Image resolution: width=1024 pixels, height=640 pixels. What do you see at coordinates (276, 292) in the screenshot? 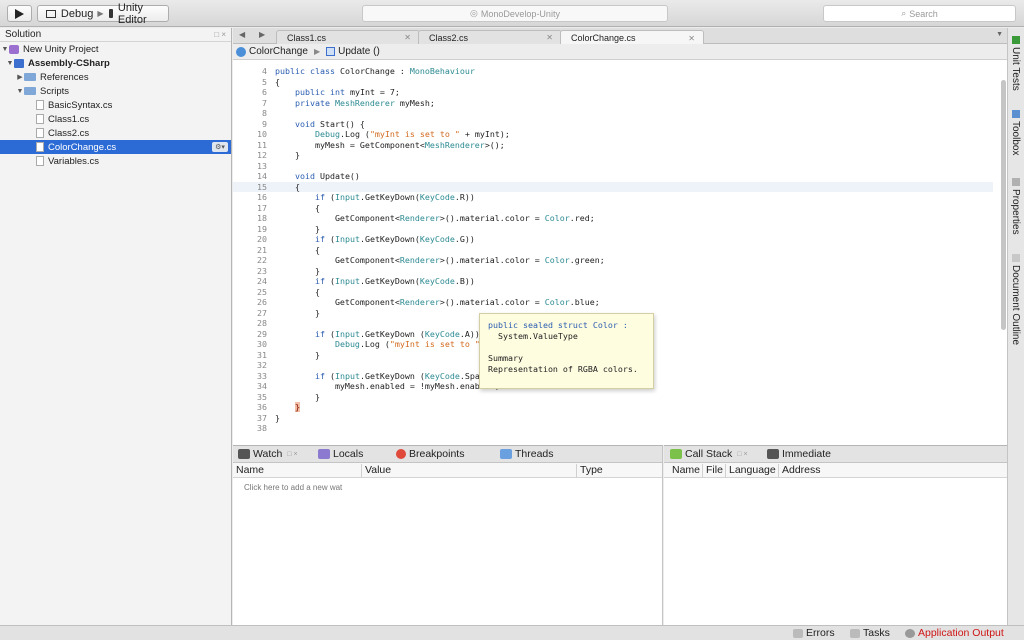
I see `code-line: 25 {` at bounding box center [276, 292].